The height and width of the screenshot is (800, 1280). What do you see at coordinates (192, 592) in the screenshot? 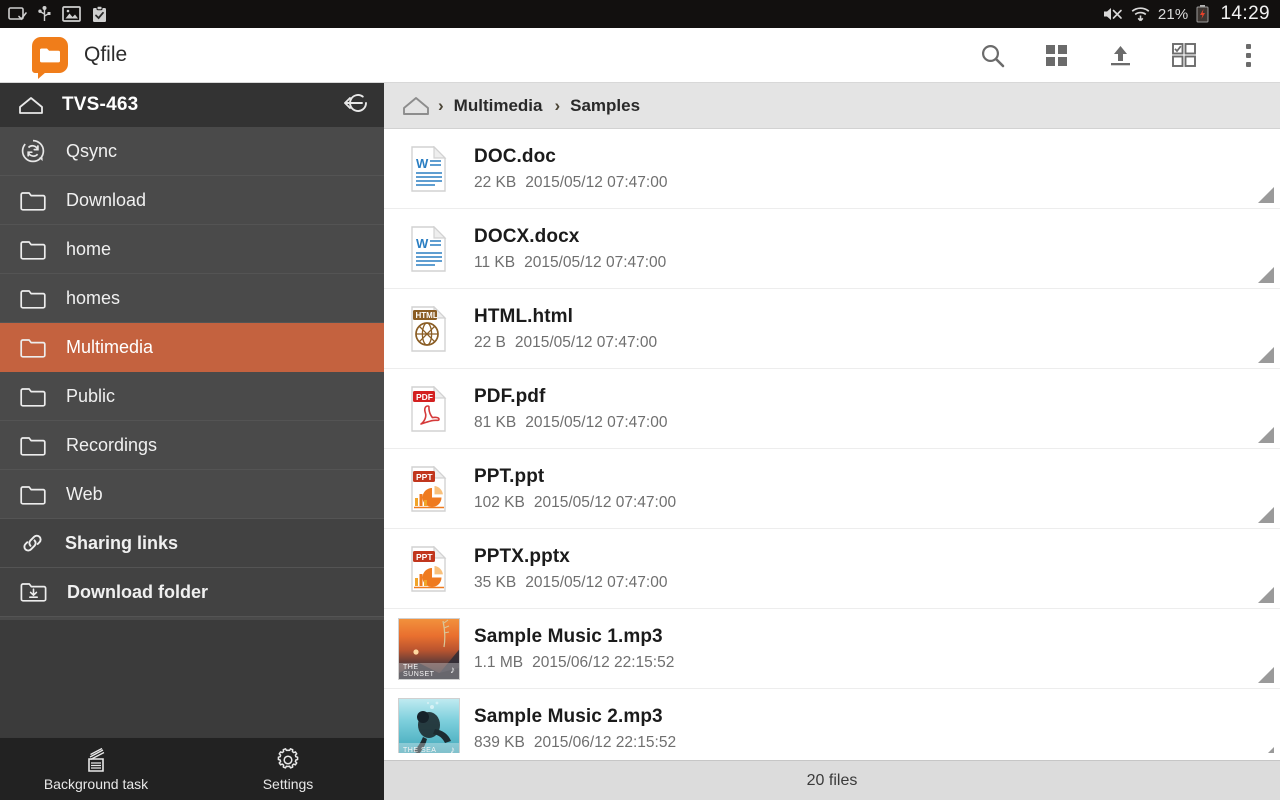
I see `sidebar-item-download-folder: Download folder` at bounding box center [192, 592].